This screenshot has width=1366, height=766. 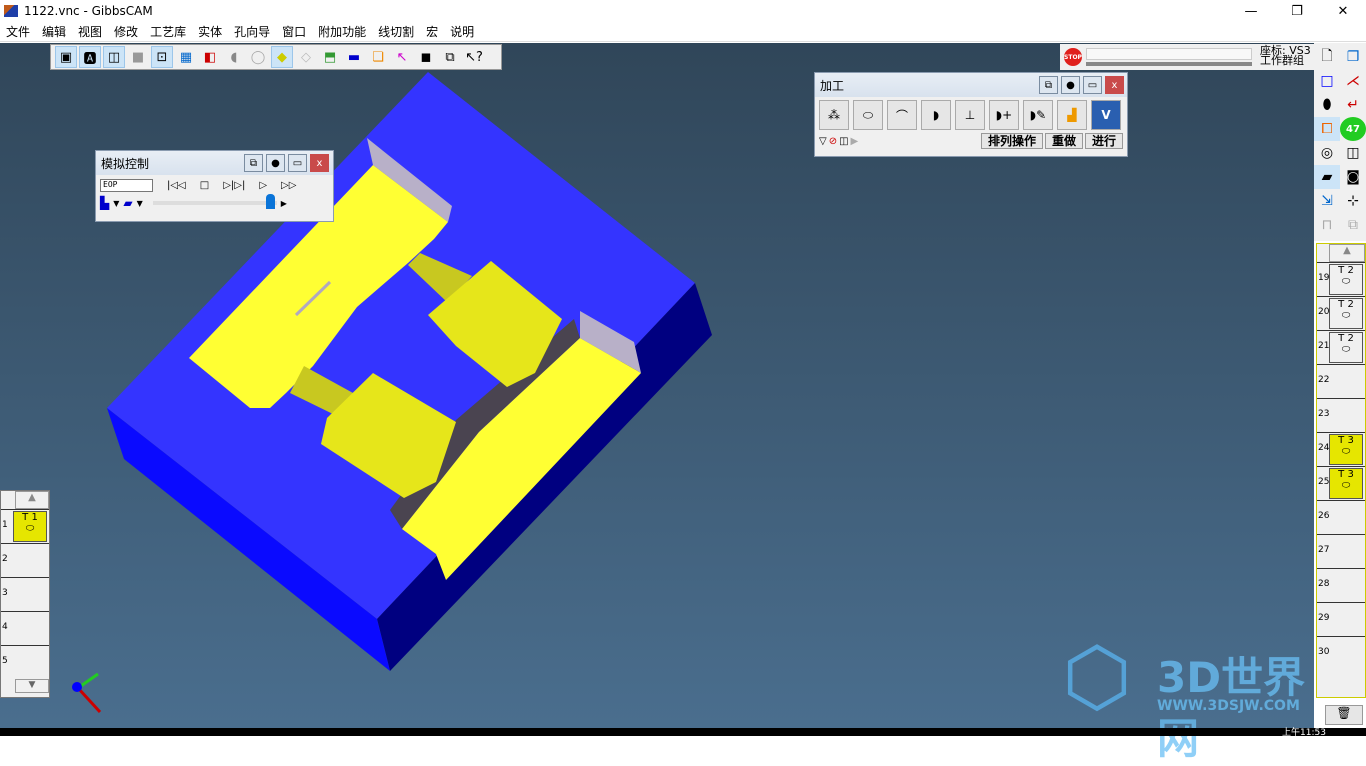 What do you see at coordinates (843, 141) in the screenshot?
I see `box-icon: ◫` at bounding box center [843, 141].